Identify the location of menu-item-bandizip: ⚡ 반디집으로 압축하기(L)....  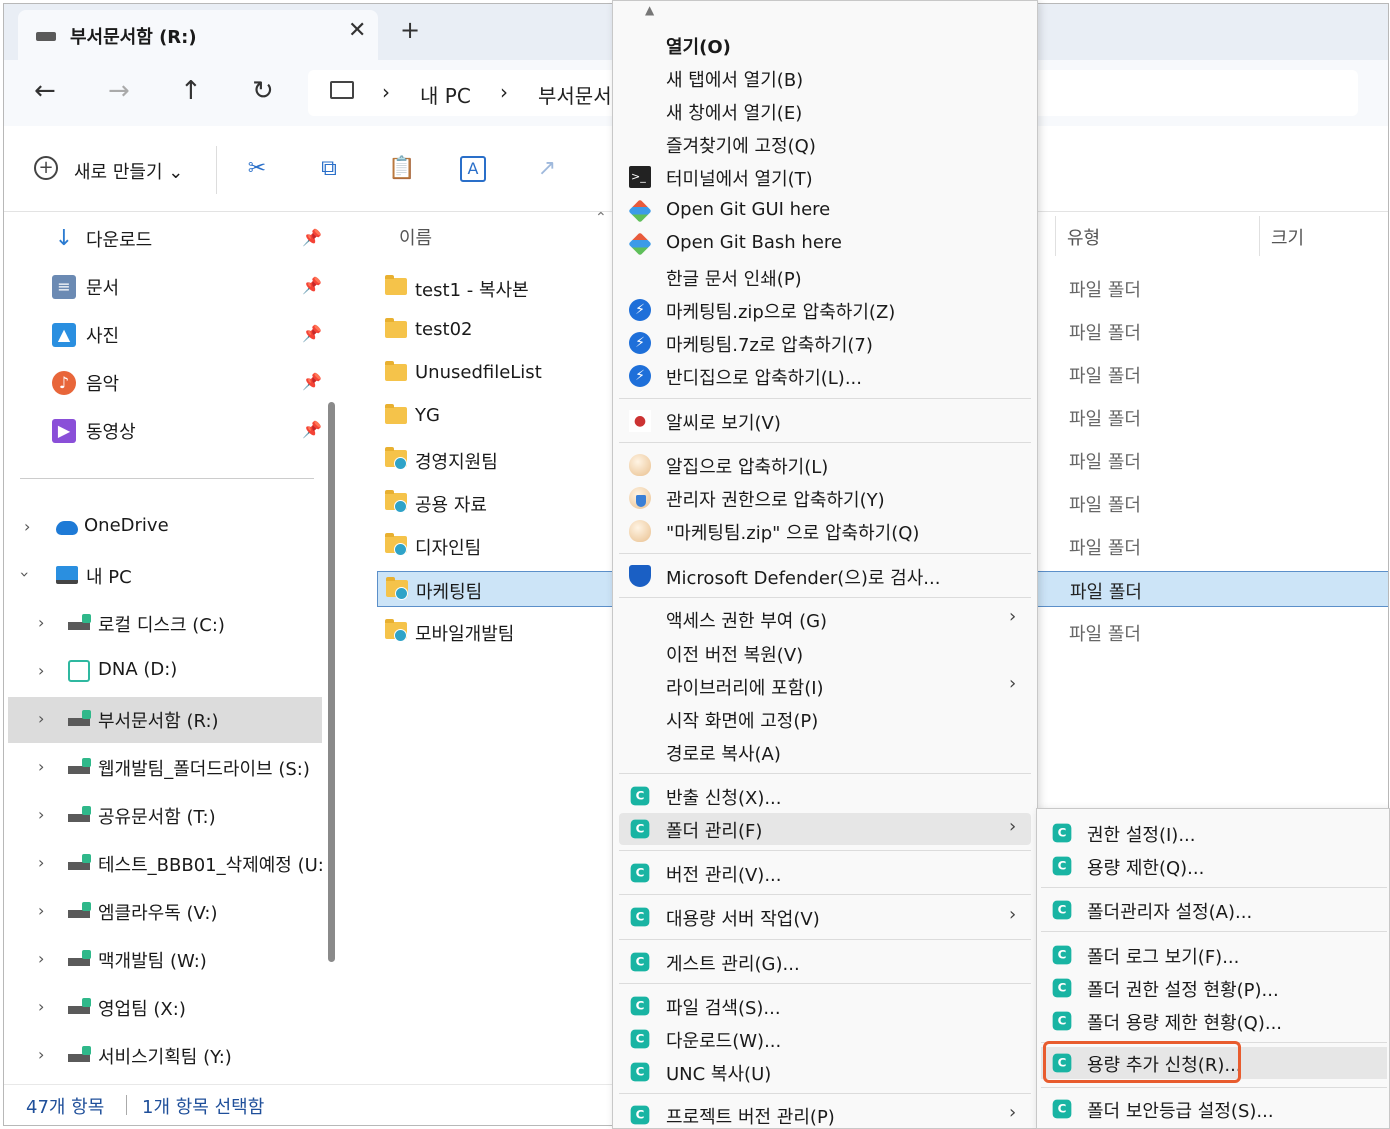
(825, 376).